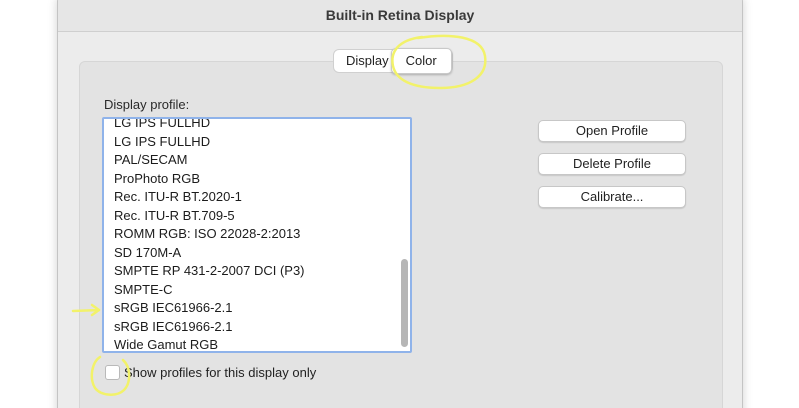 This screenshot has height=408, width=799. What do you see at coordinates (612, 164) in the screenshot?
I see `delete-profile-button: Delete Profile` at bounding box center [612, 164].